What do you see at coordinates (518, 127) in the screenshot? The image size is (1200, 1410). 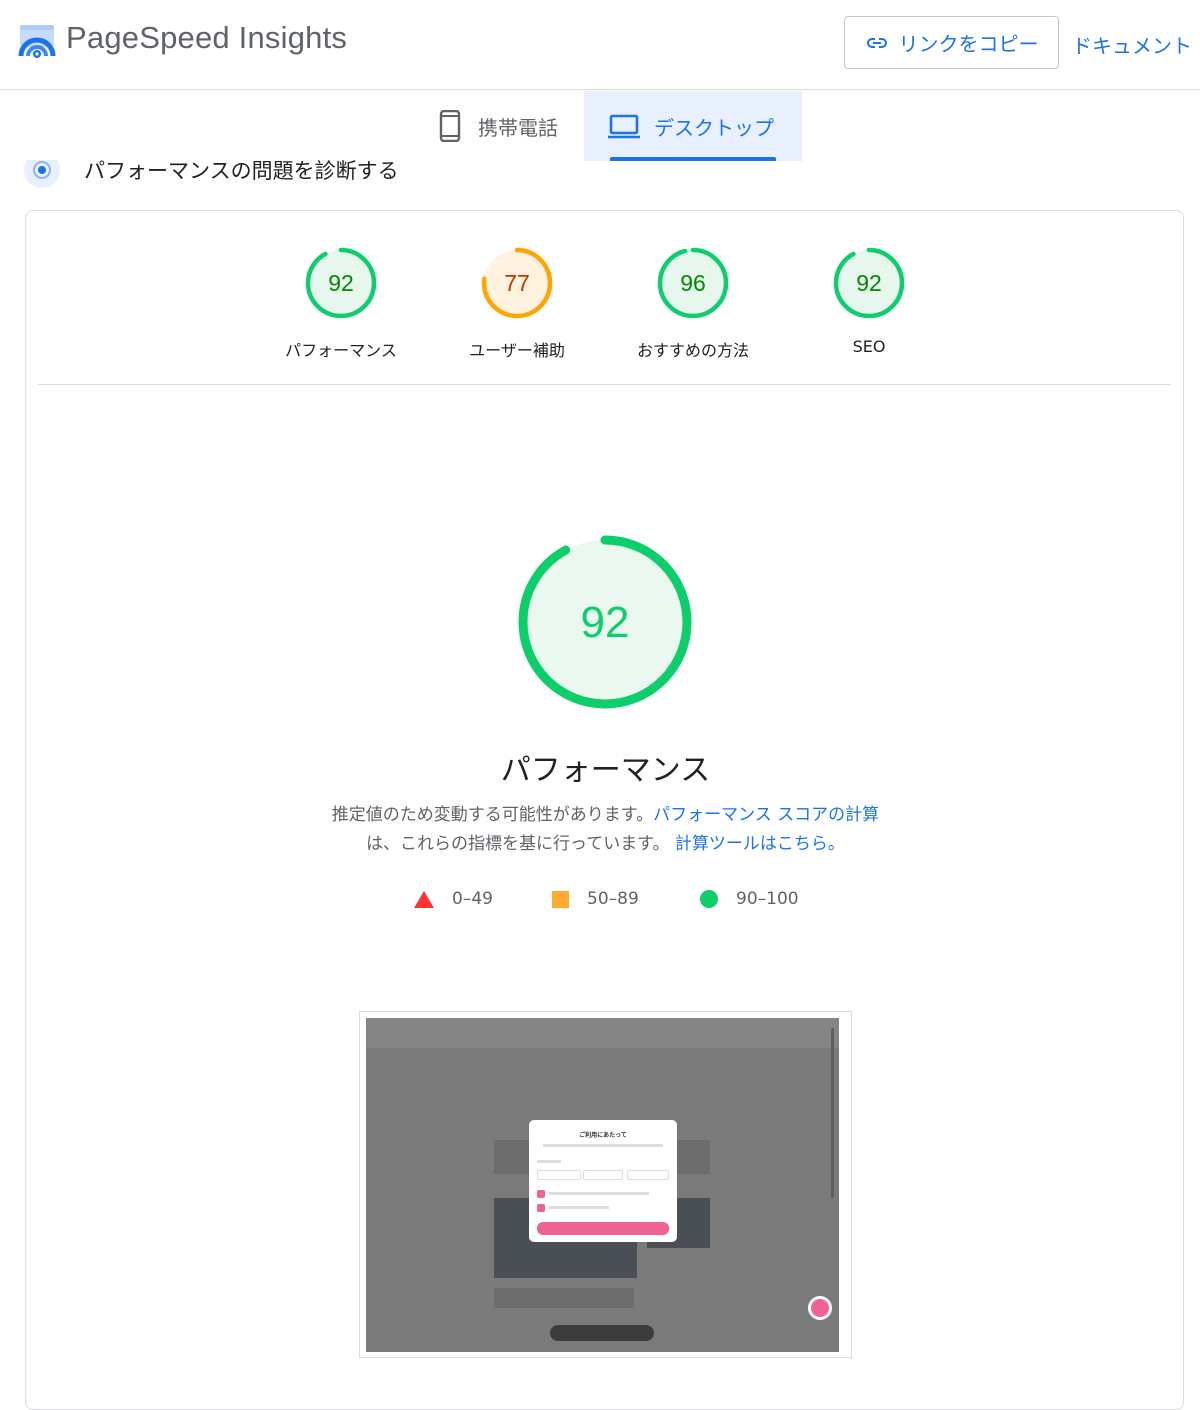 I see `tab-mobile-label: 携帯電話` at bounding box center [518, 127].